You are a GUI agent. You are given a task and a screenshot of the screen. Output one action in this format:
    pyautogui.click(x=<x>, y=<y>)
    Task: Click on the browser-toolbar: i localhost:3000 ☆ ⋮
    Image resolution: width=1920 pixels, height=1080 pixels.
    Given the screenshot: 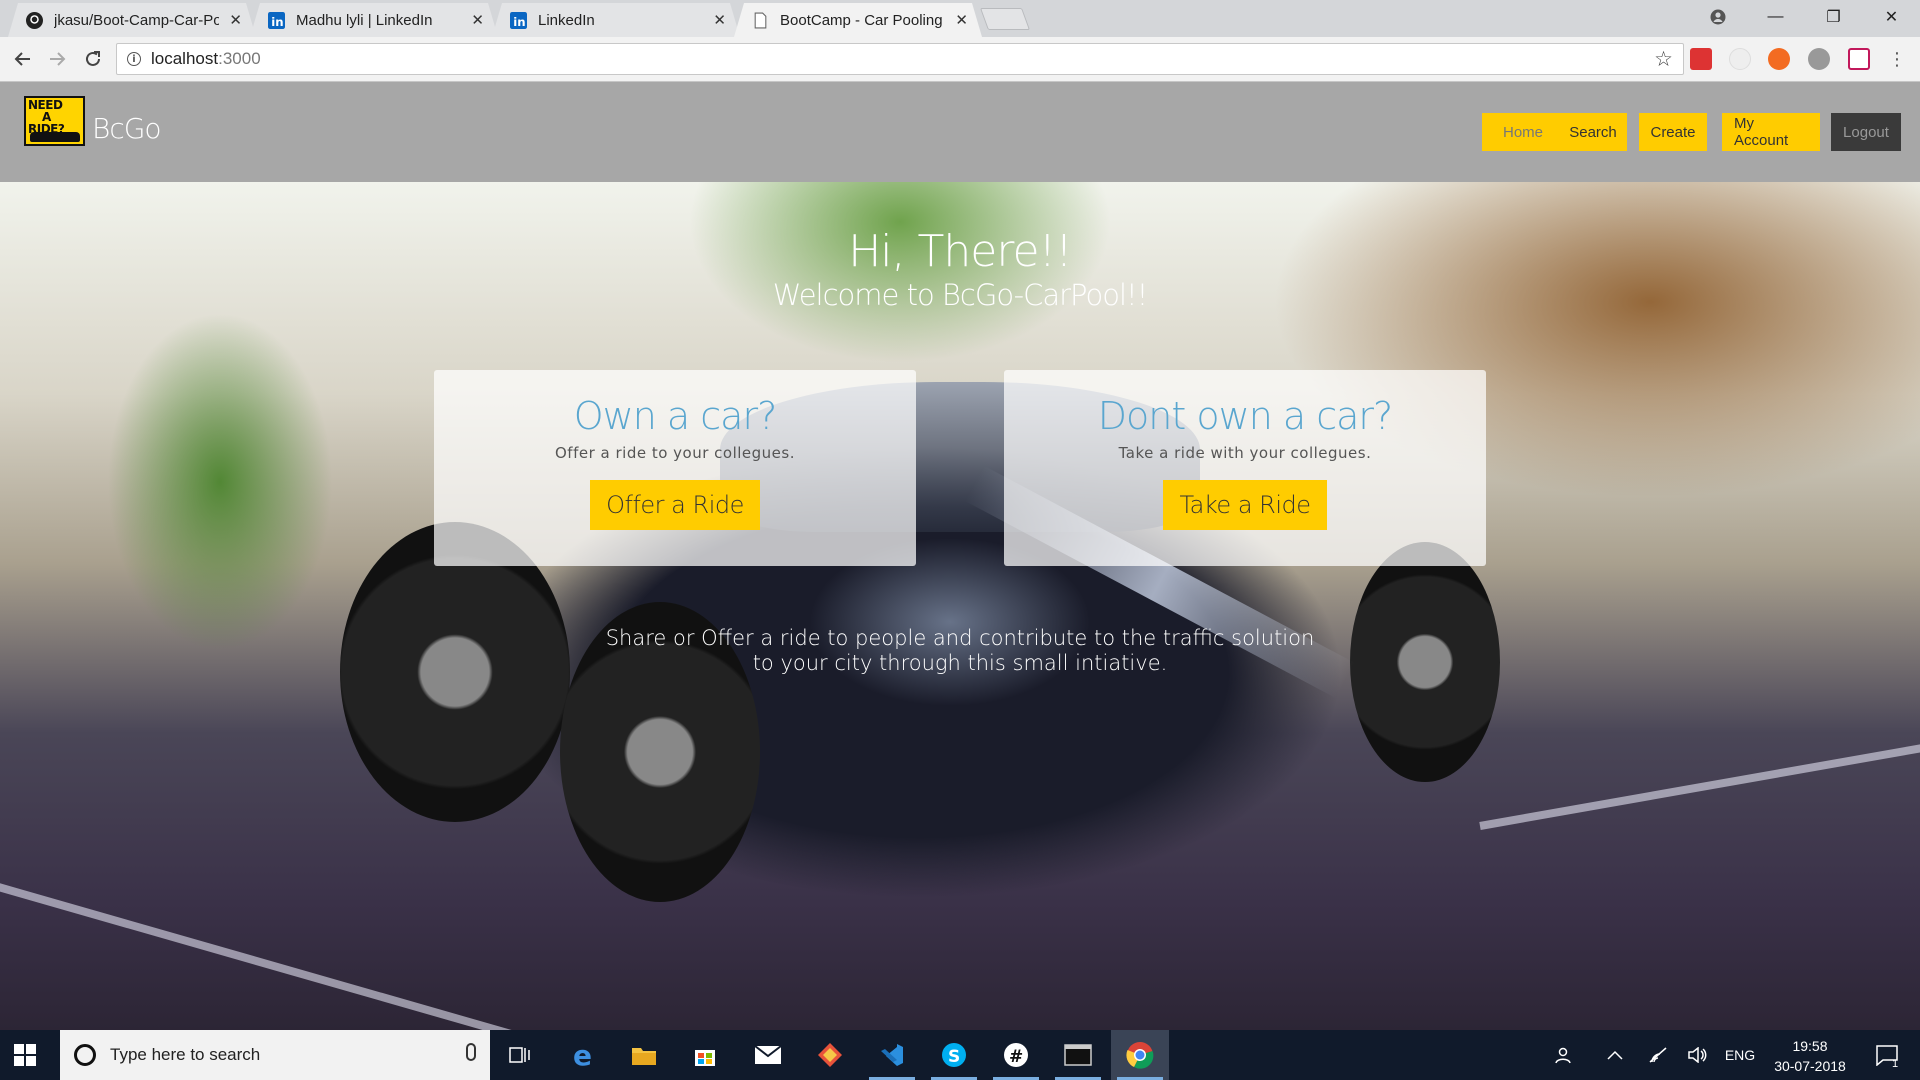 What is the action you would take?
    pyautogui.click(x=960, y=59)
    